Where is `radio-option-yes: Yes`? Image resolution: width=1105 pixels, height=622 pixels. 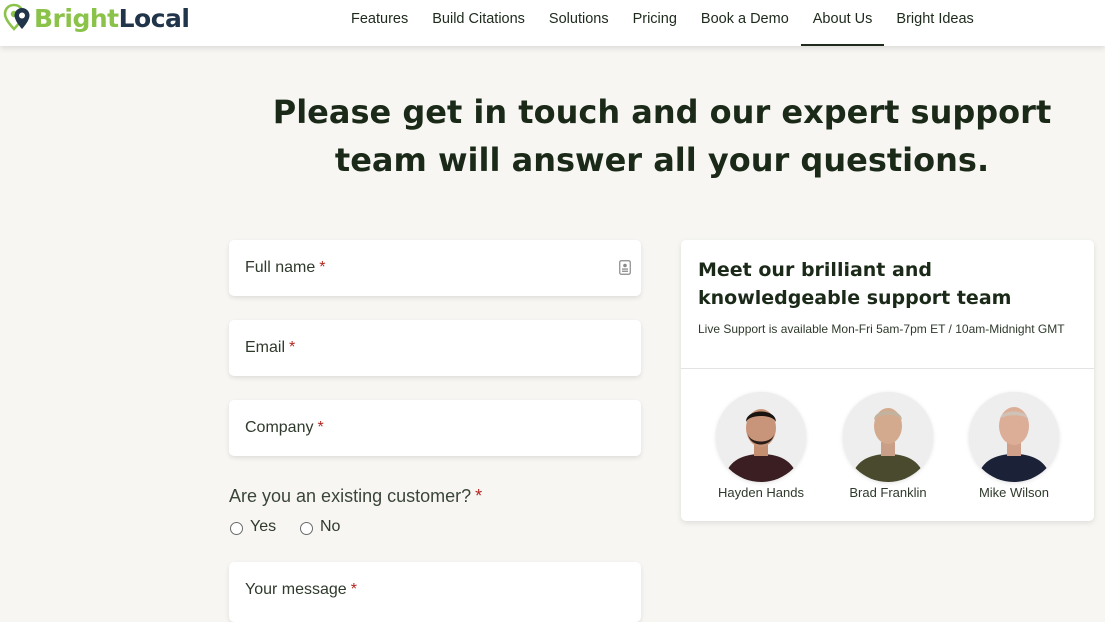
radio-option-yes: Yes is located at coordinates (253, 527).